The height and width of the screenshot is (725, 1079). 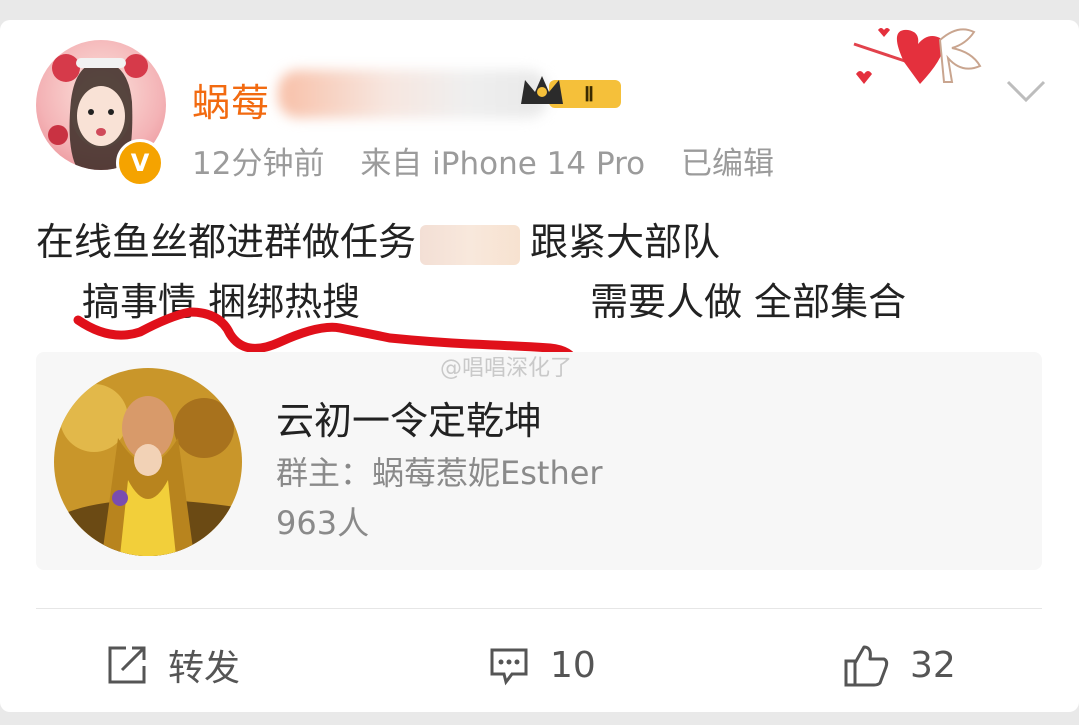 What do you see at coordinates (258, 164) in the screenshot?
I see `post-time: 12分钟前` at bounding box center [258, 164].